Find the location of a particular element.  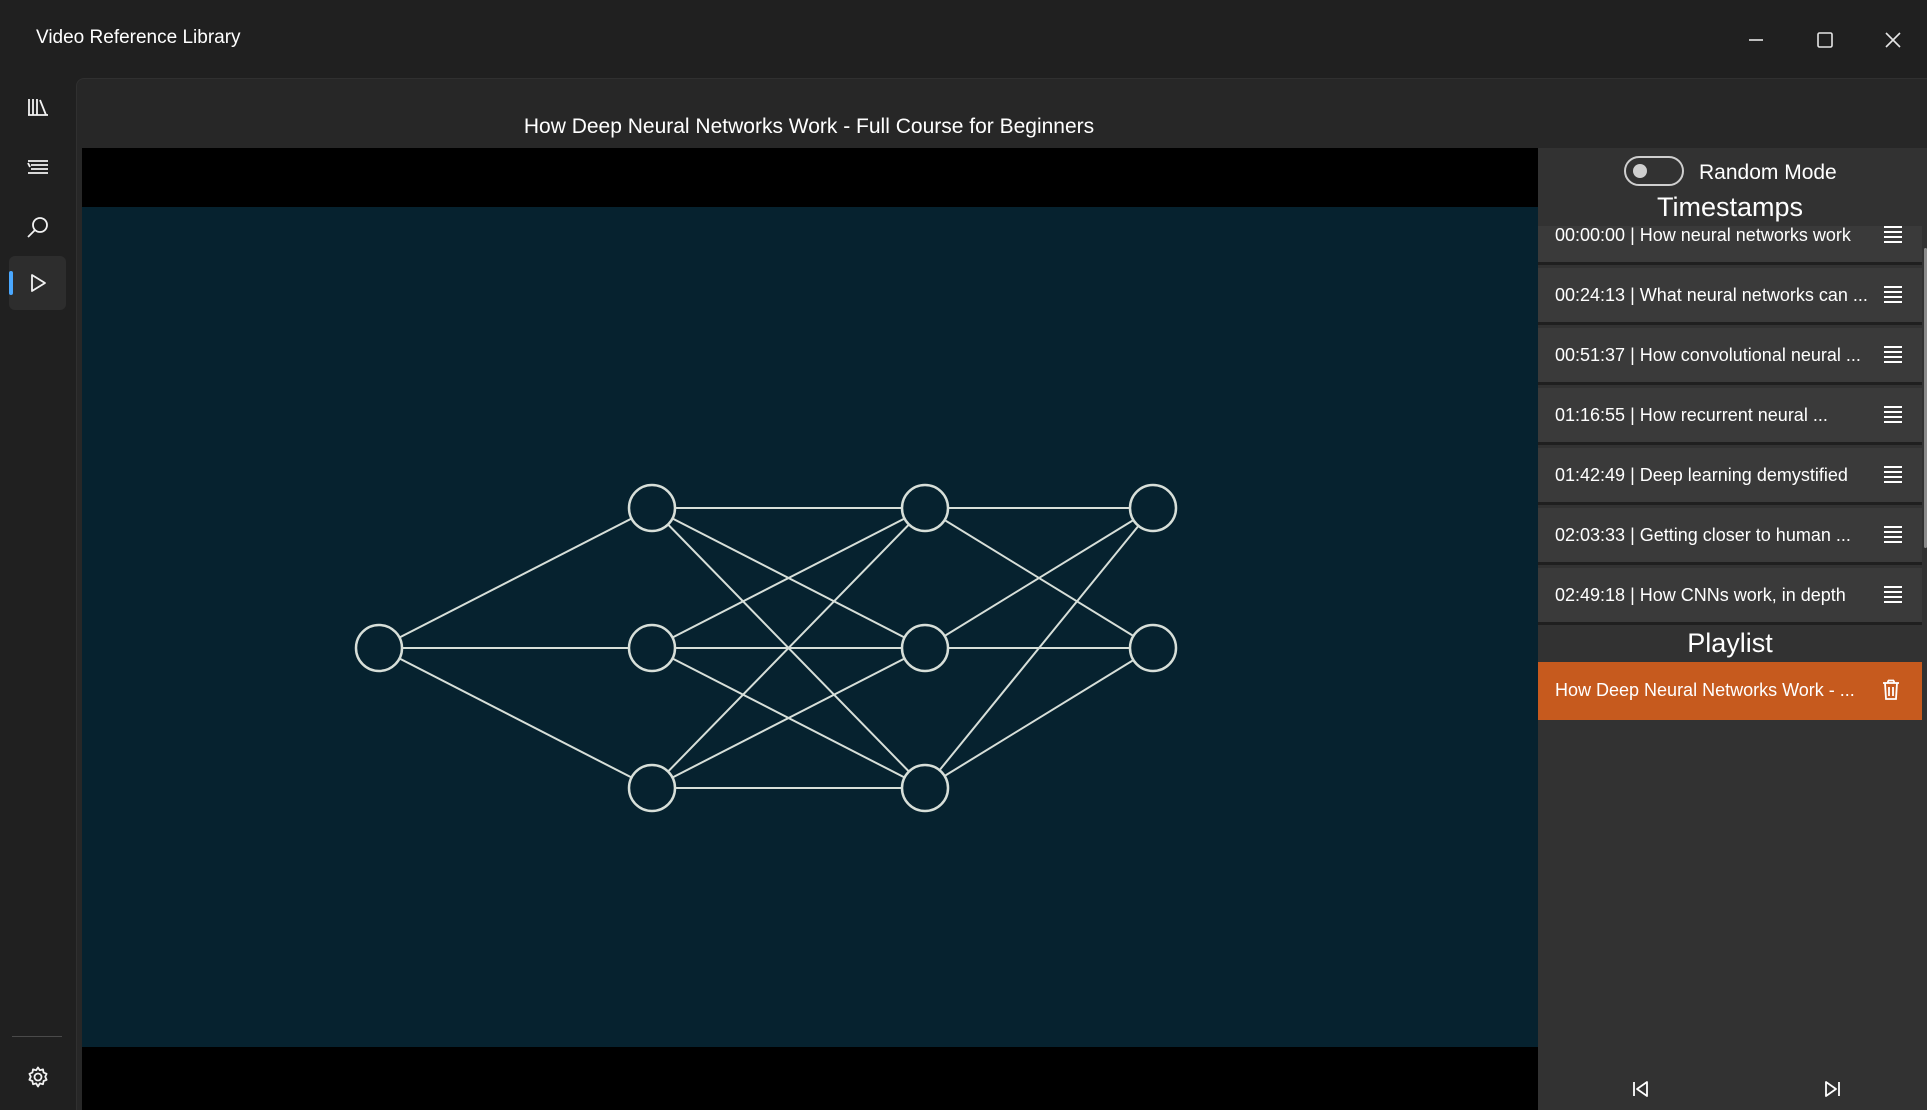

skip-next-icon is located at coordinates (1832, 1089).